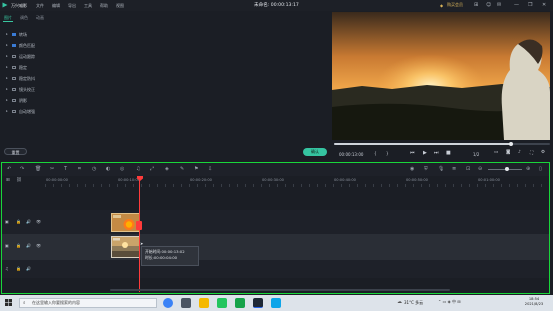  Describe the element at coordinates (27, 89) in the screenshot. I see `option-label: 镜头校正` at that location.